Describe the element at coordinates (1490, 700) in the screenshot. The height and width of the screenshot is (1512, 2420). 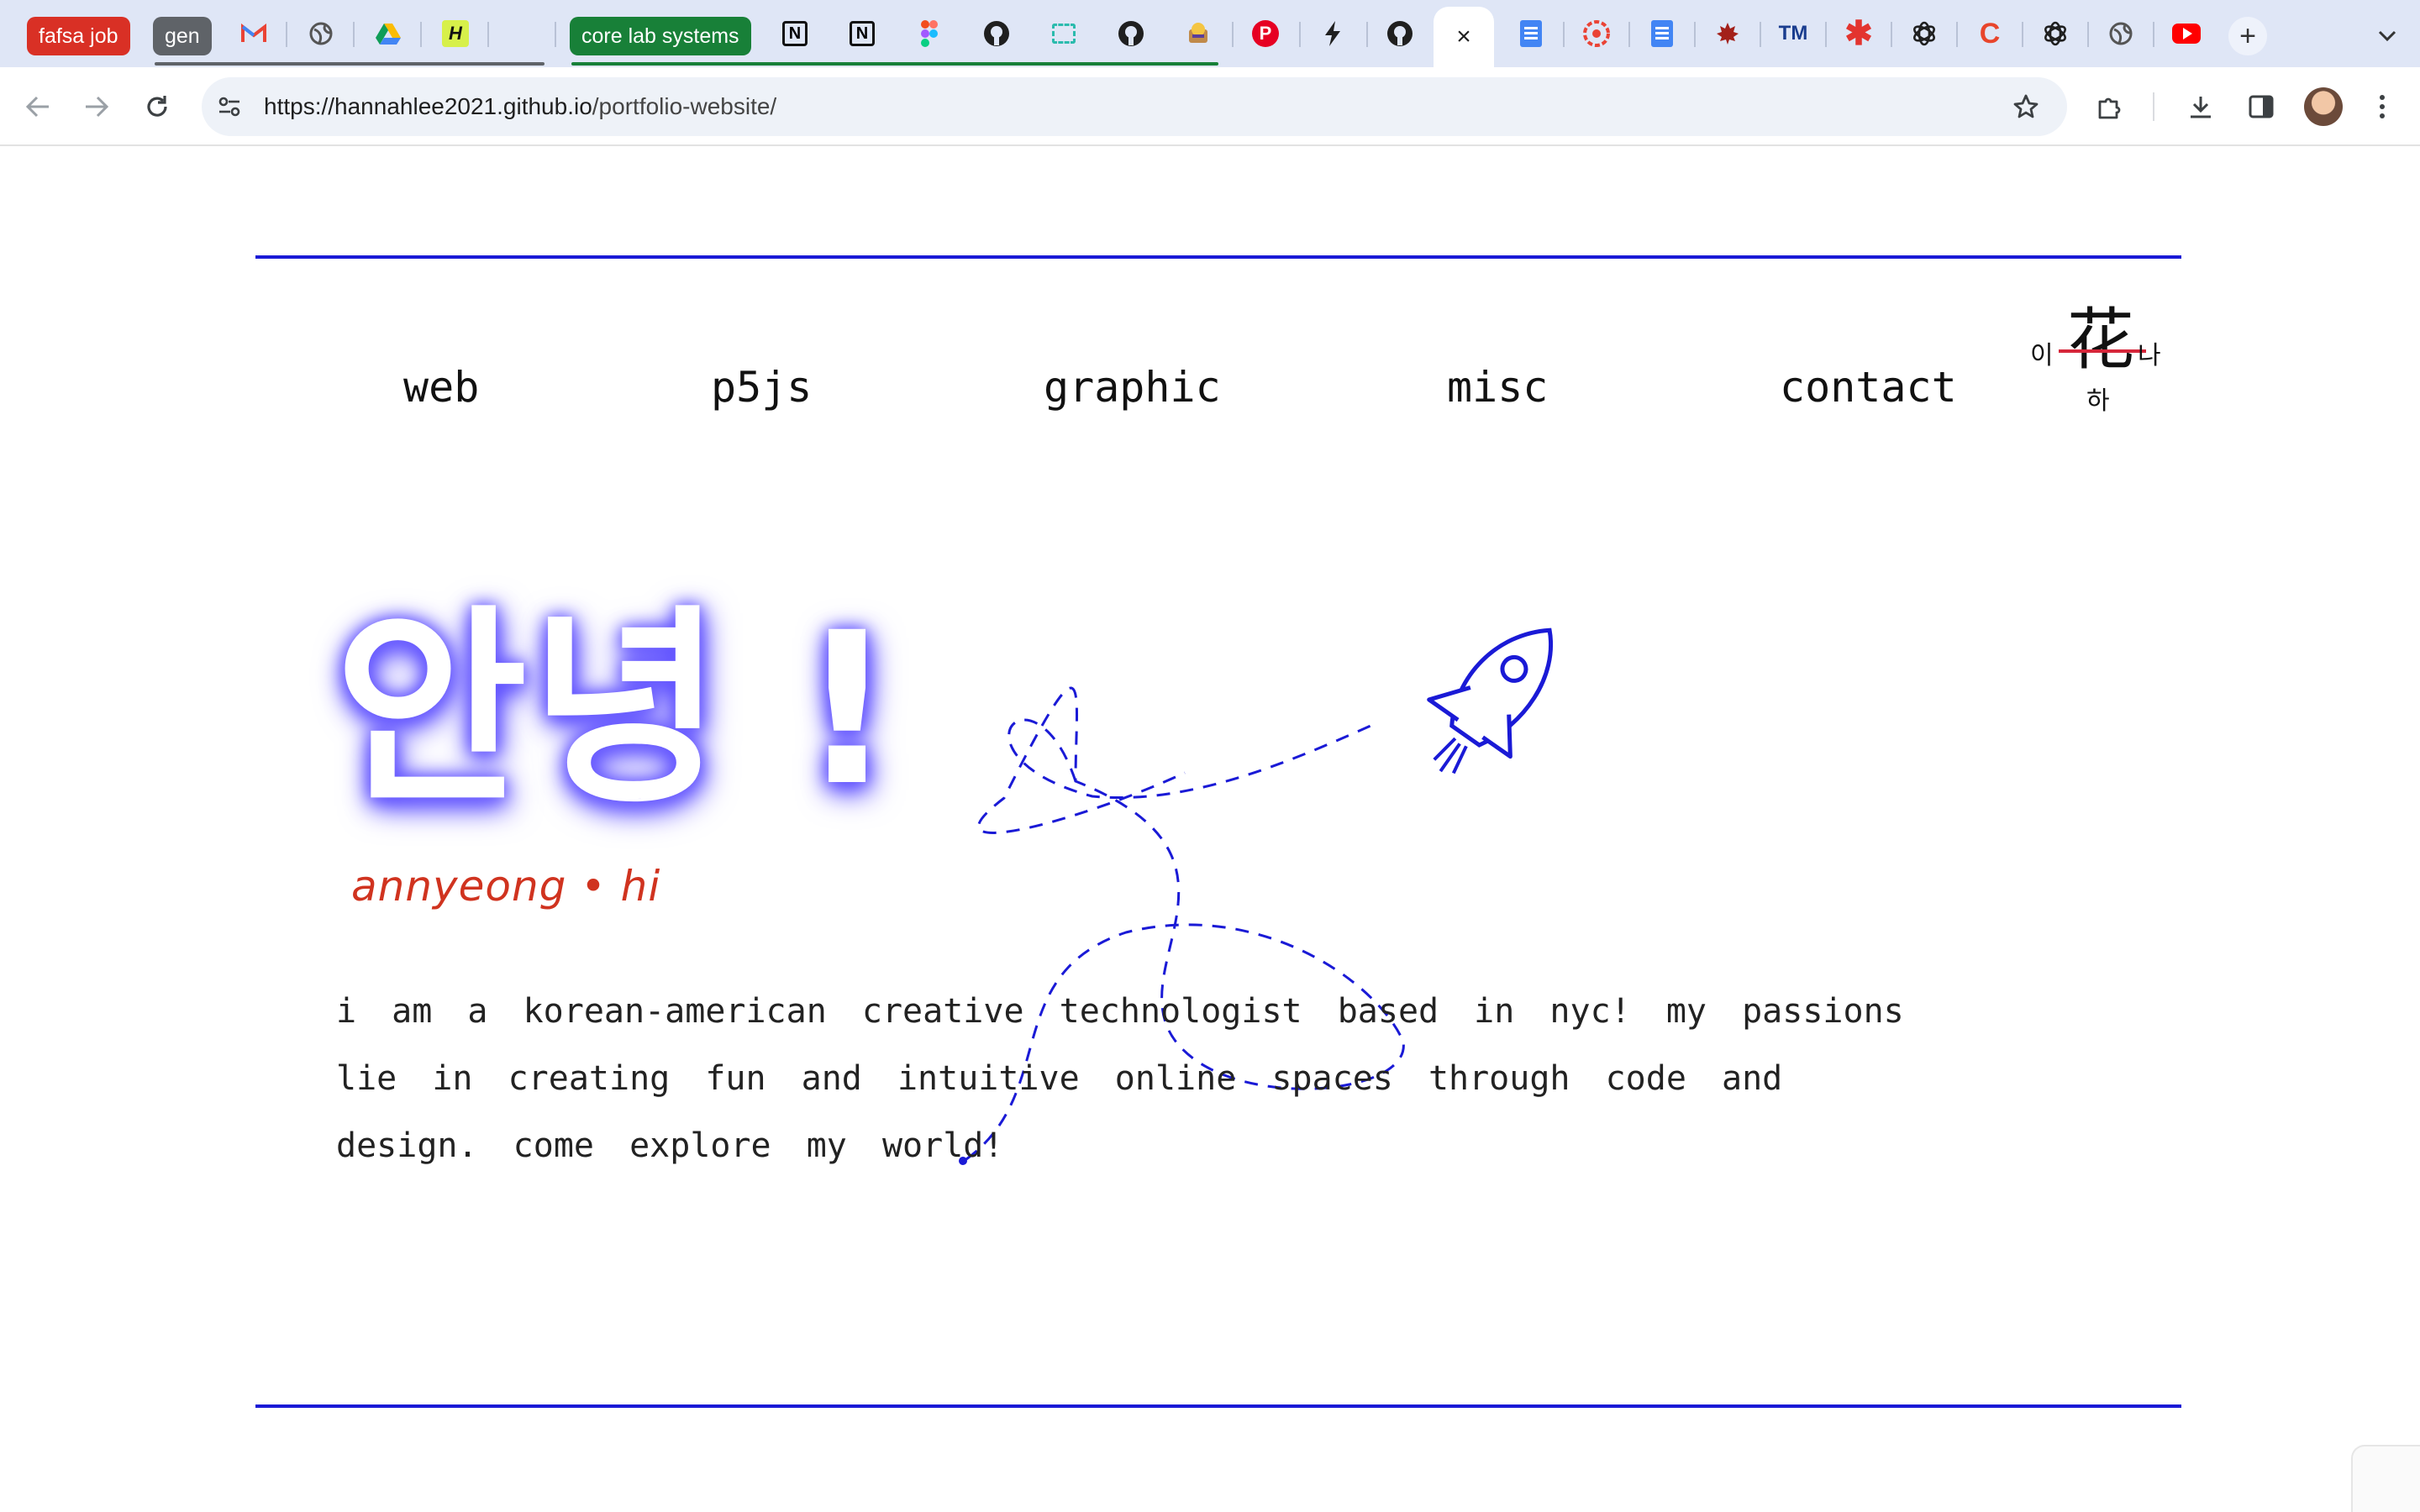
I see `rocket-icon` at that location.